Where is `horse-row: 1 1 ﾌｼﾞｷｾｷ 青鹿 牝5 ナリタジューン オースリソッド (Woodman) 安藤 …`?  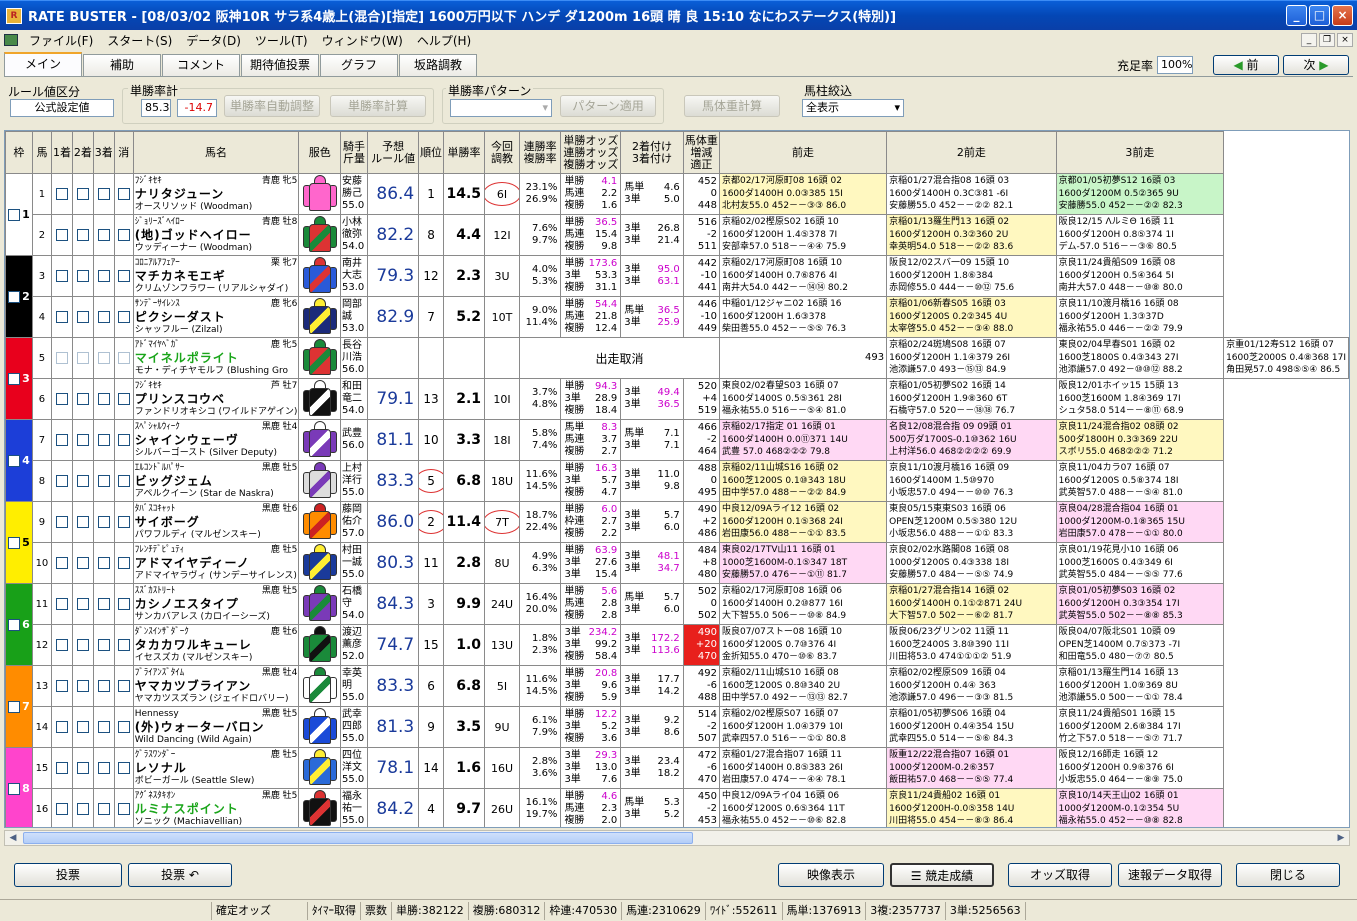 horse-row: 1 1 ﾌｼﾞｷｾｷ 青鹿 牝5 ナリタジューン オースリソッド (Woodman) 安藤 … is located at coordinates (677, 214).